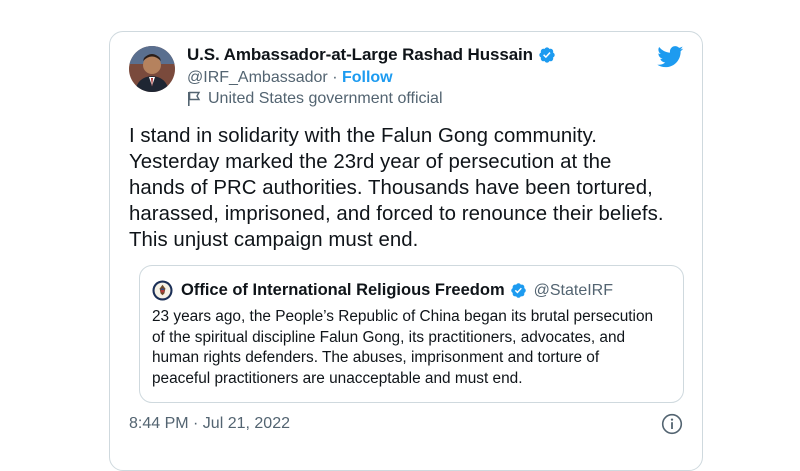  What do you see at coordinates (194, 98) in the screenshot?
I see `flag-icon` at bounding box center [194, 98].